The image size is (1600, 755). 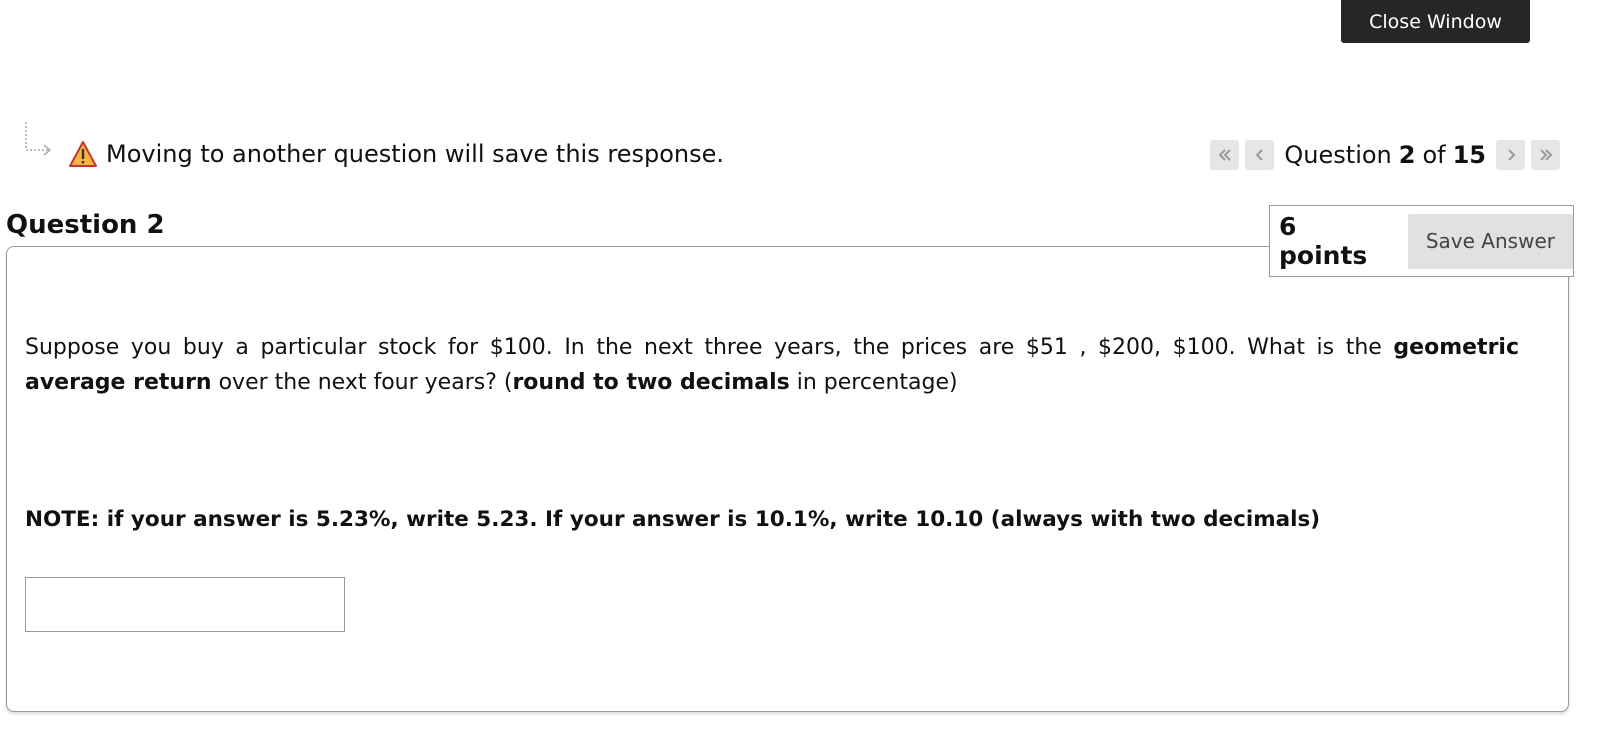 I want to click on last-question-button, so click(x=1545, y=155).